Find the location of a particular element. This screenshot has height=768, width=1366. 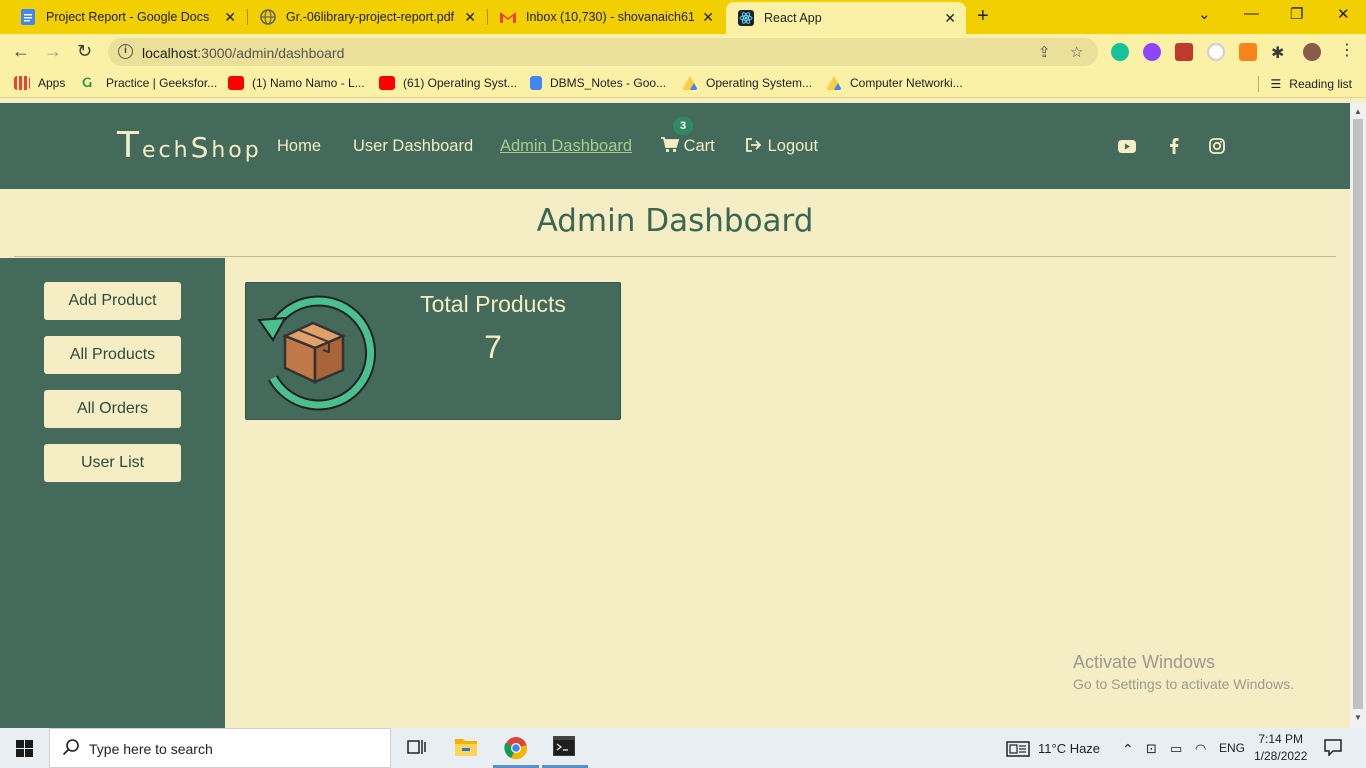

tray-chevron-up-icon: ⌃ is located at coordinates (1128, 749).